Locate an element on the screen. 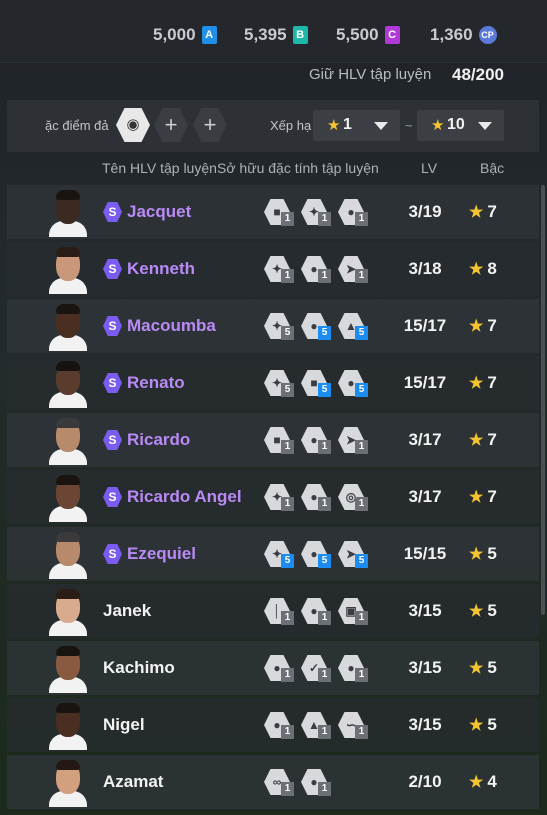  coach-row: Janek │ 1 ● 1 ▣ 1 3/15 ★ 5 is located at coordinates (273, 611).